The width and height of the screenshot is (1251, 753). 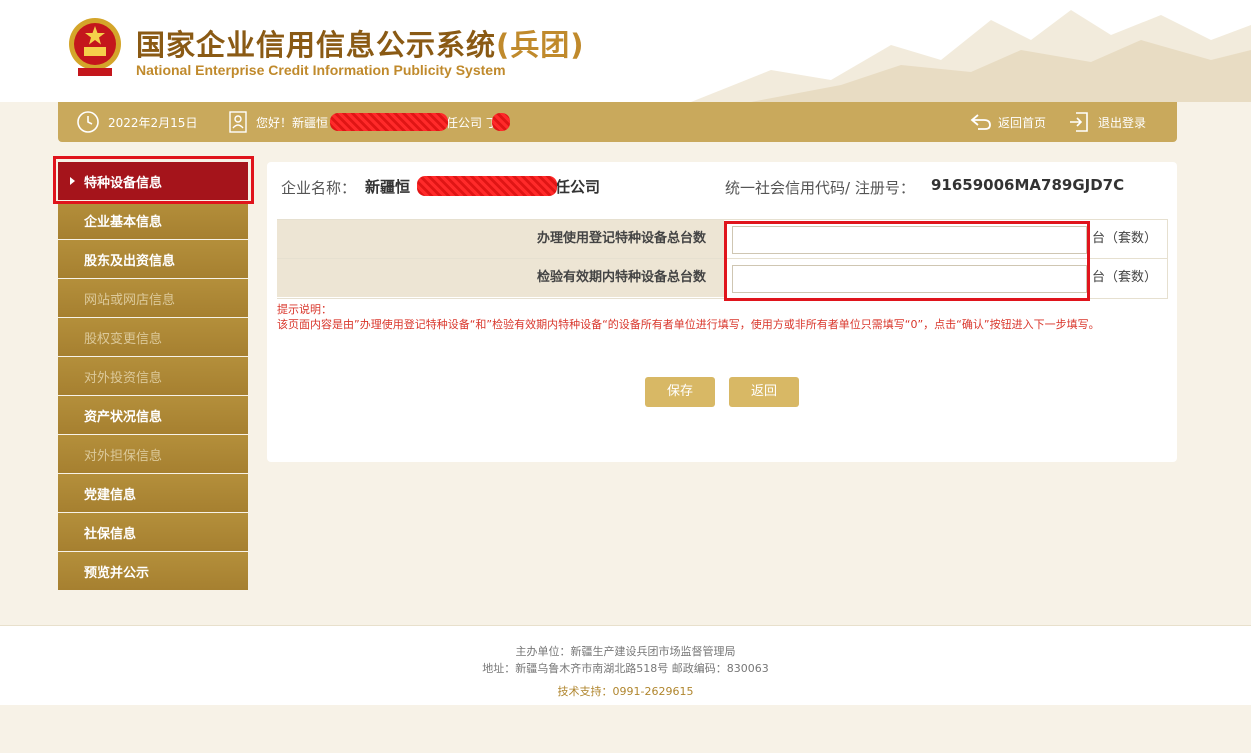 I want to click on sidebar-item-label: 对外担保信息, so click(x=123, y=456).